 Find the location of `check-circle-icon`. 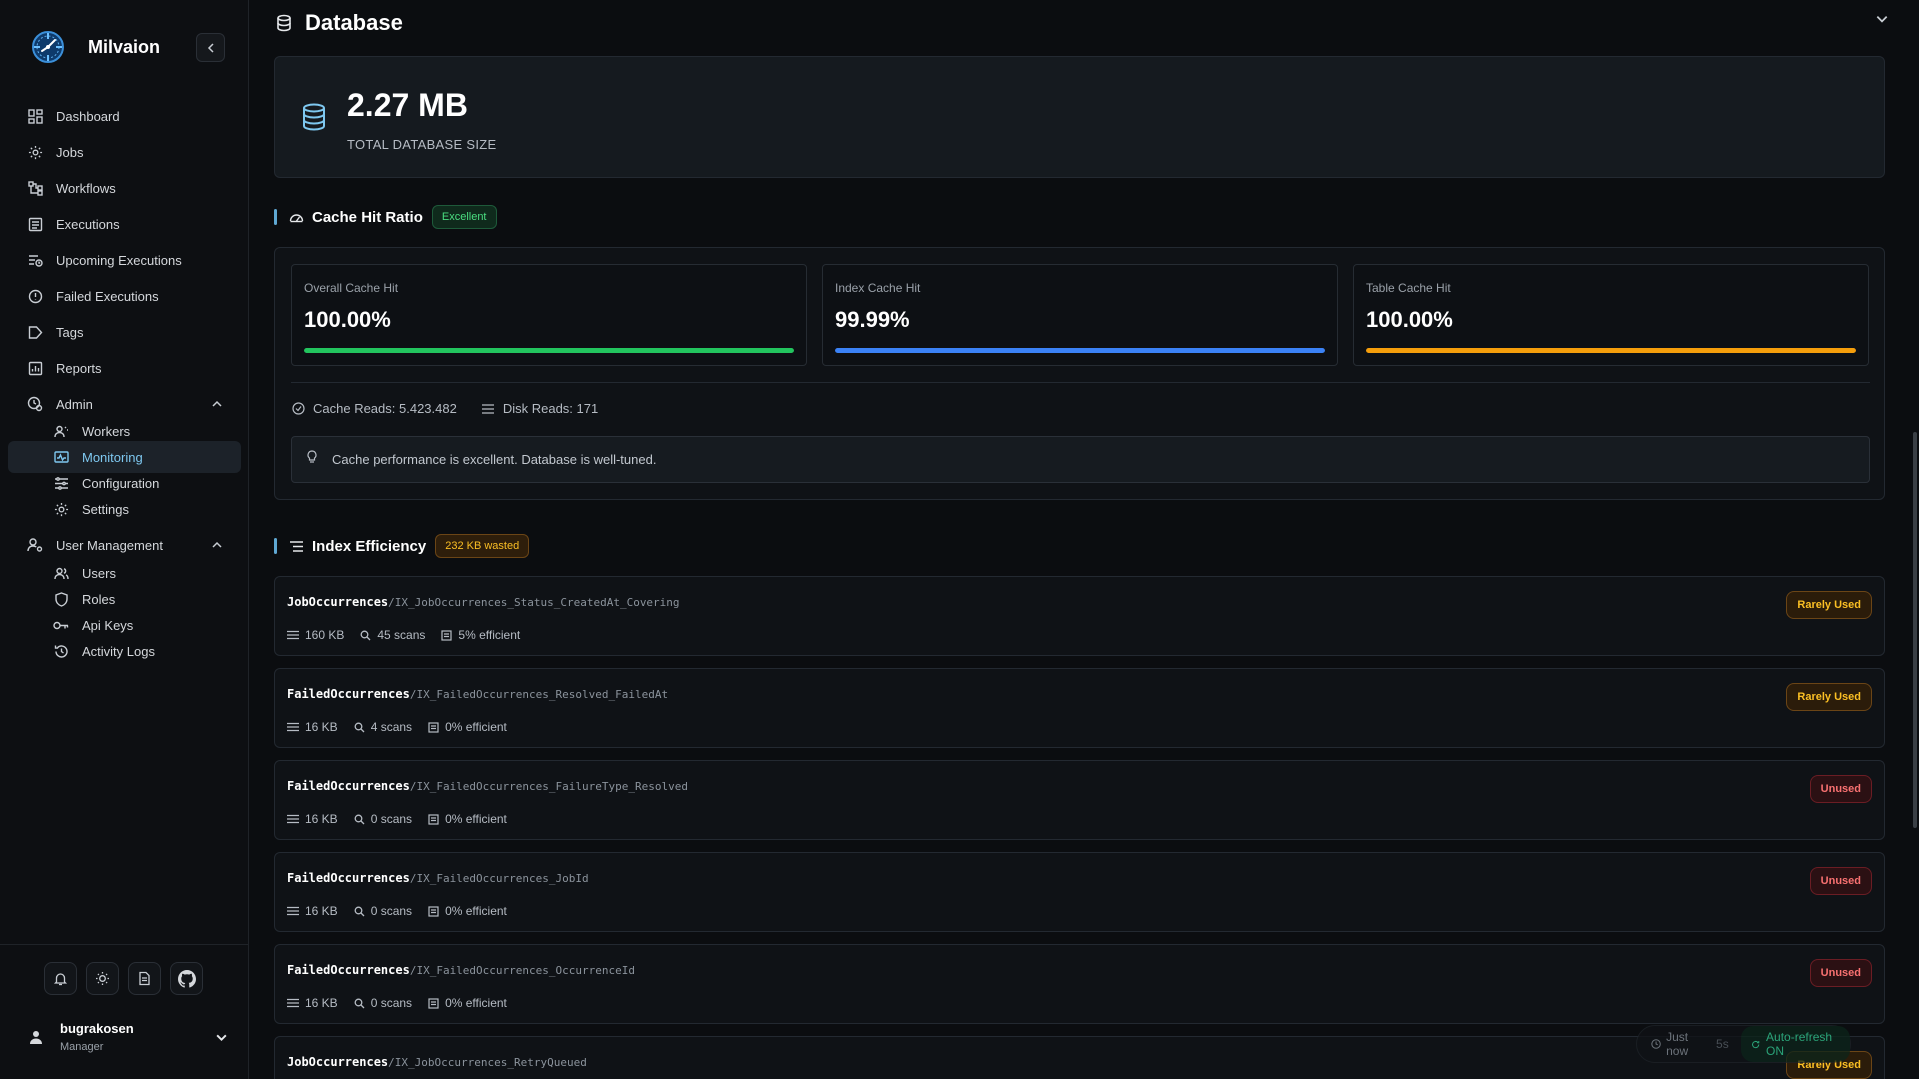

check-circle-icon is located at coordinates (298, 408).